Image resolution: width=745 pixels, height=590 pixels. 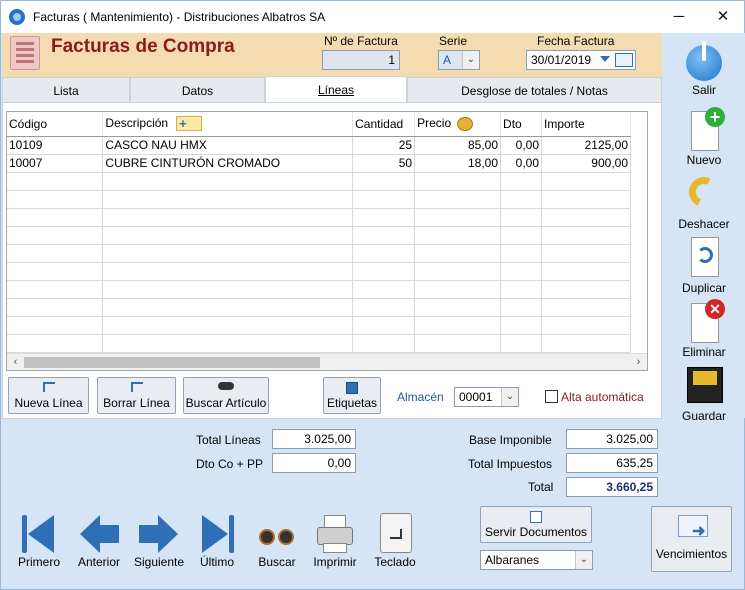 I want to click on table-cell: 50, so click(x=384, y=163).